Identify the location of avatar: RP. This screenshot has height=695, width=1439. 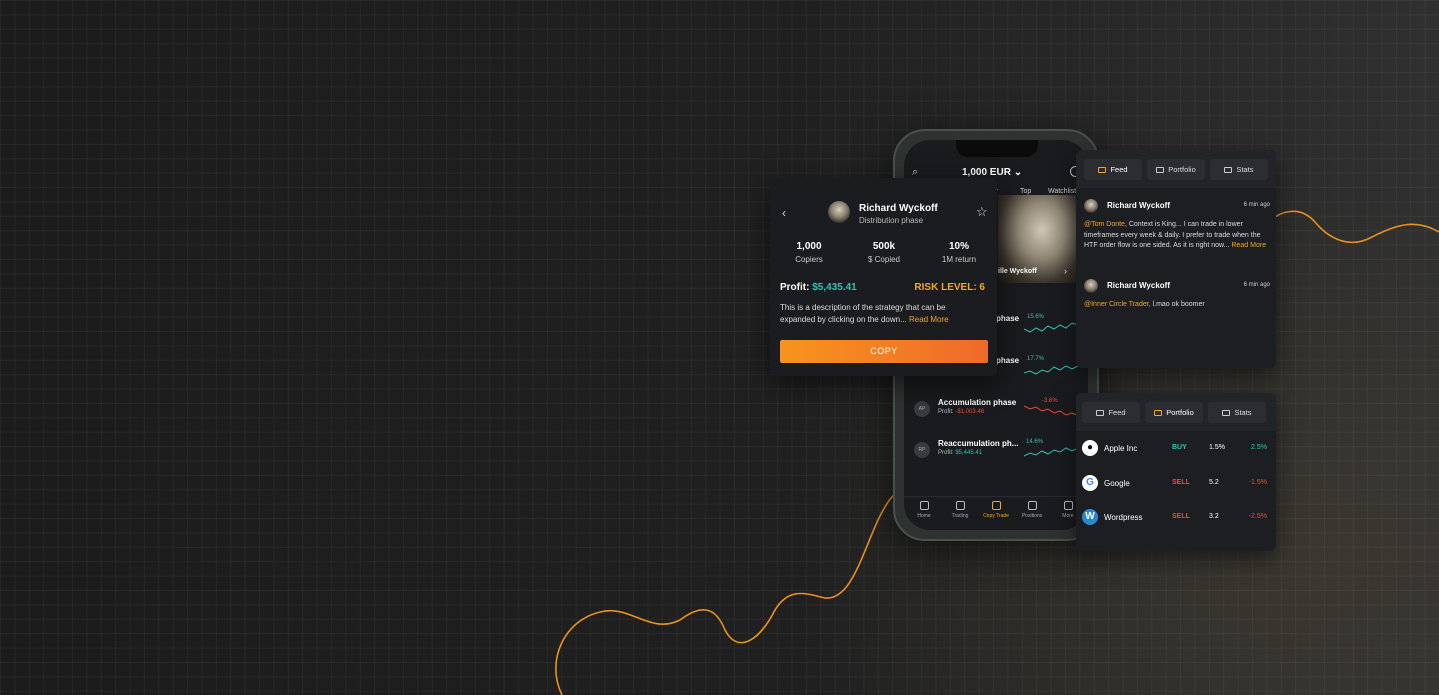
(922, 450).